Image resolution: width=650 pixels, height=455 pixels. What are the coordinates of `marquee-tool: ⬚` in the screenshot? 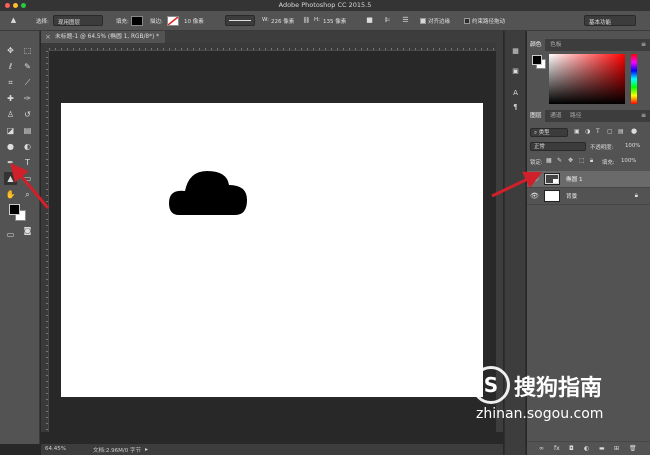 It's located at (27, 50).